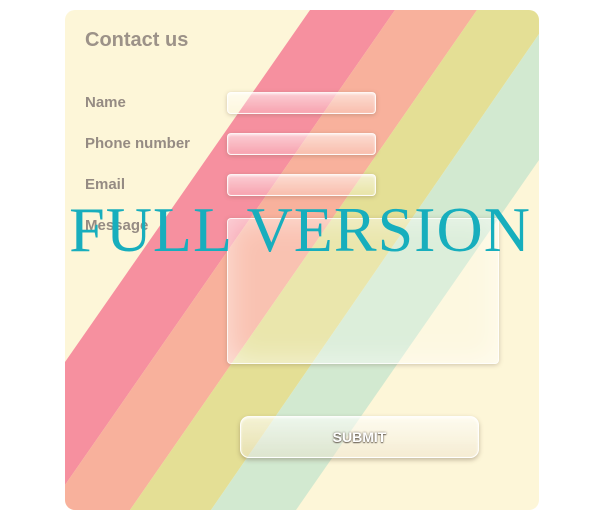  Describe the element at coordinates (138, 143) in the screenshot. I see `phone-number-label: Phone number` at that location.